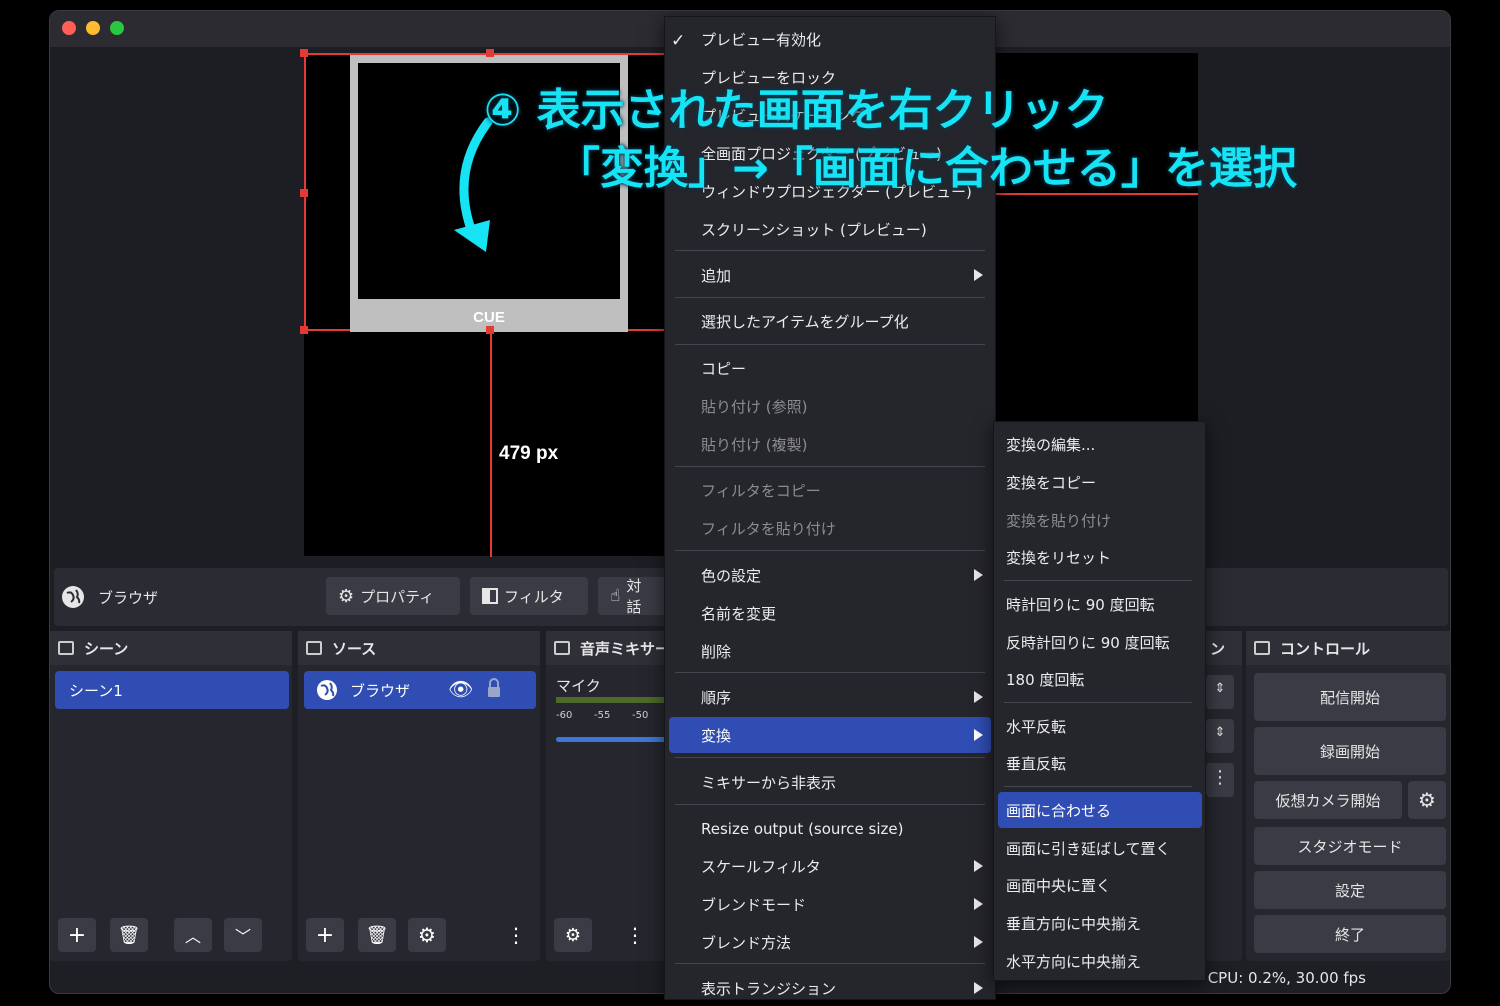 The height and width of the screenshot is (1006, 1500). What do you see at coordinates (1222, 648) in the screenshot?
I see `transitions-dock-header: ン` at bounding box center [1222, 648].